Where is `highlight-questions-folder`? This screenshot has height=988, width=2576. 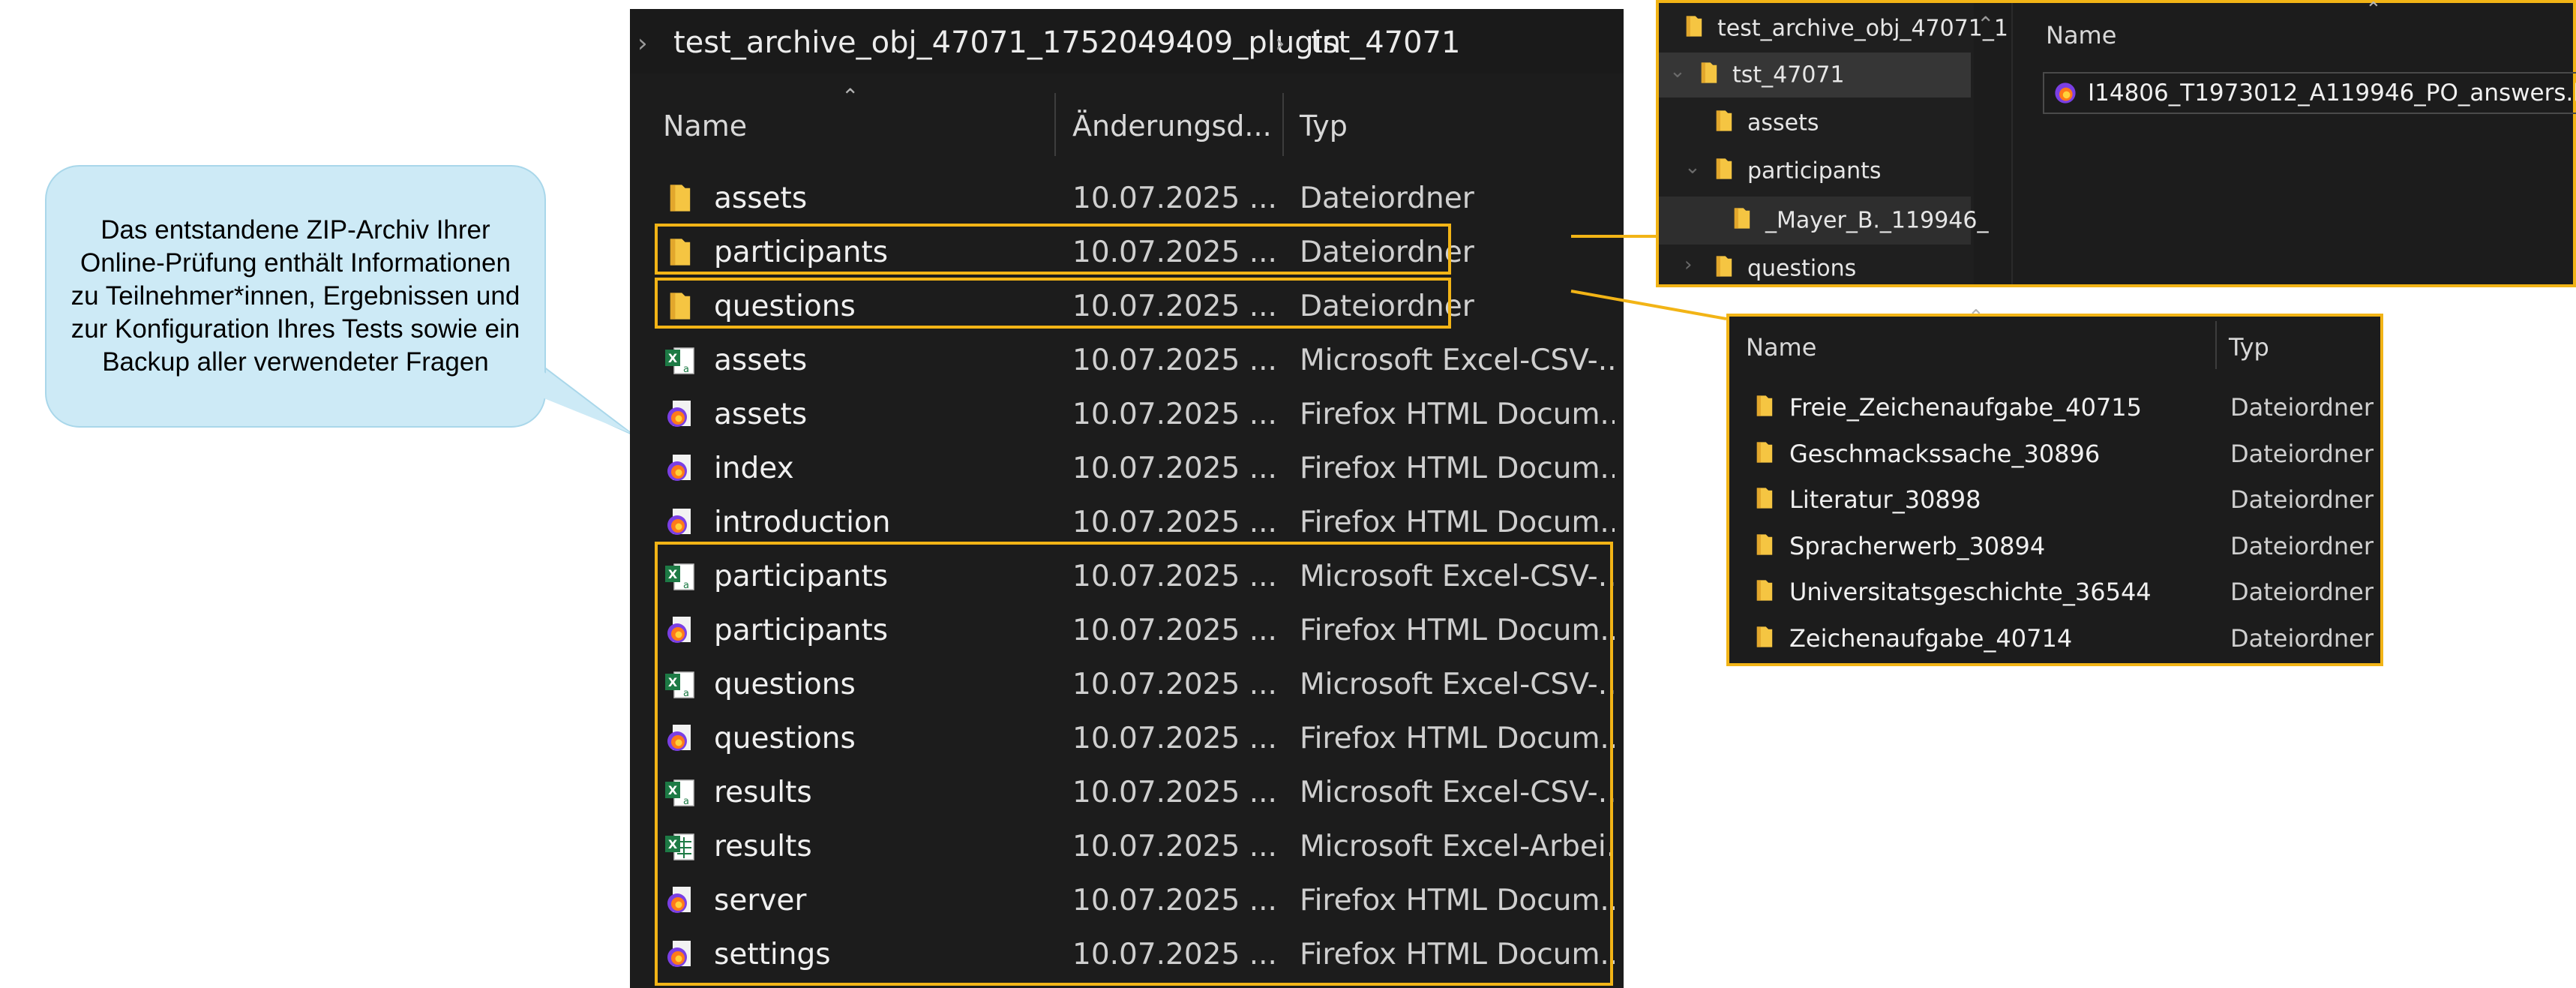 highlight-questions-folder is located at coordinates (1053, 303).